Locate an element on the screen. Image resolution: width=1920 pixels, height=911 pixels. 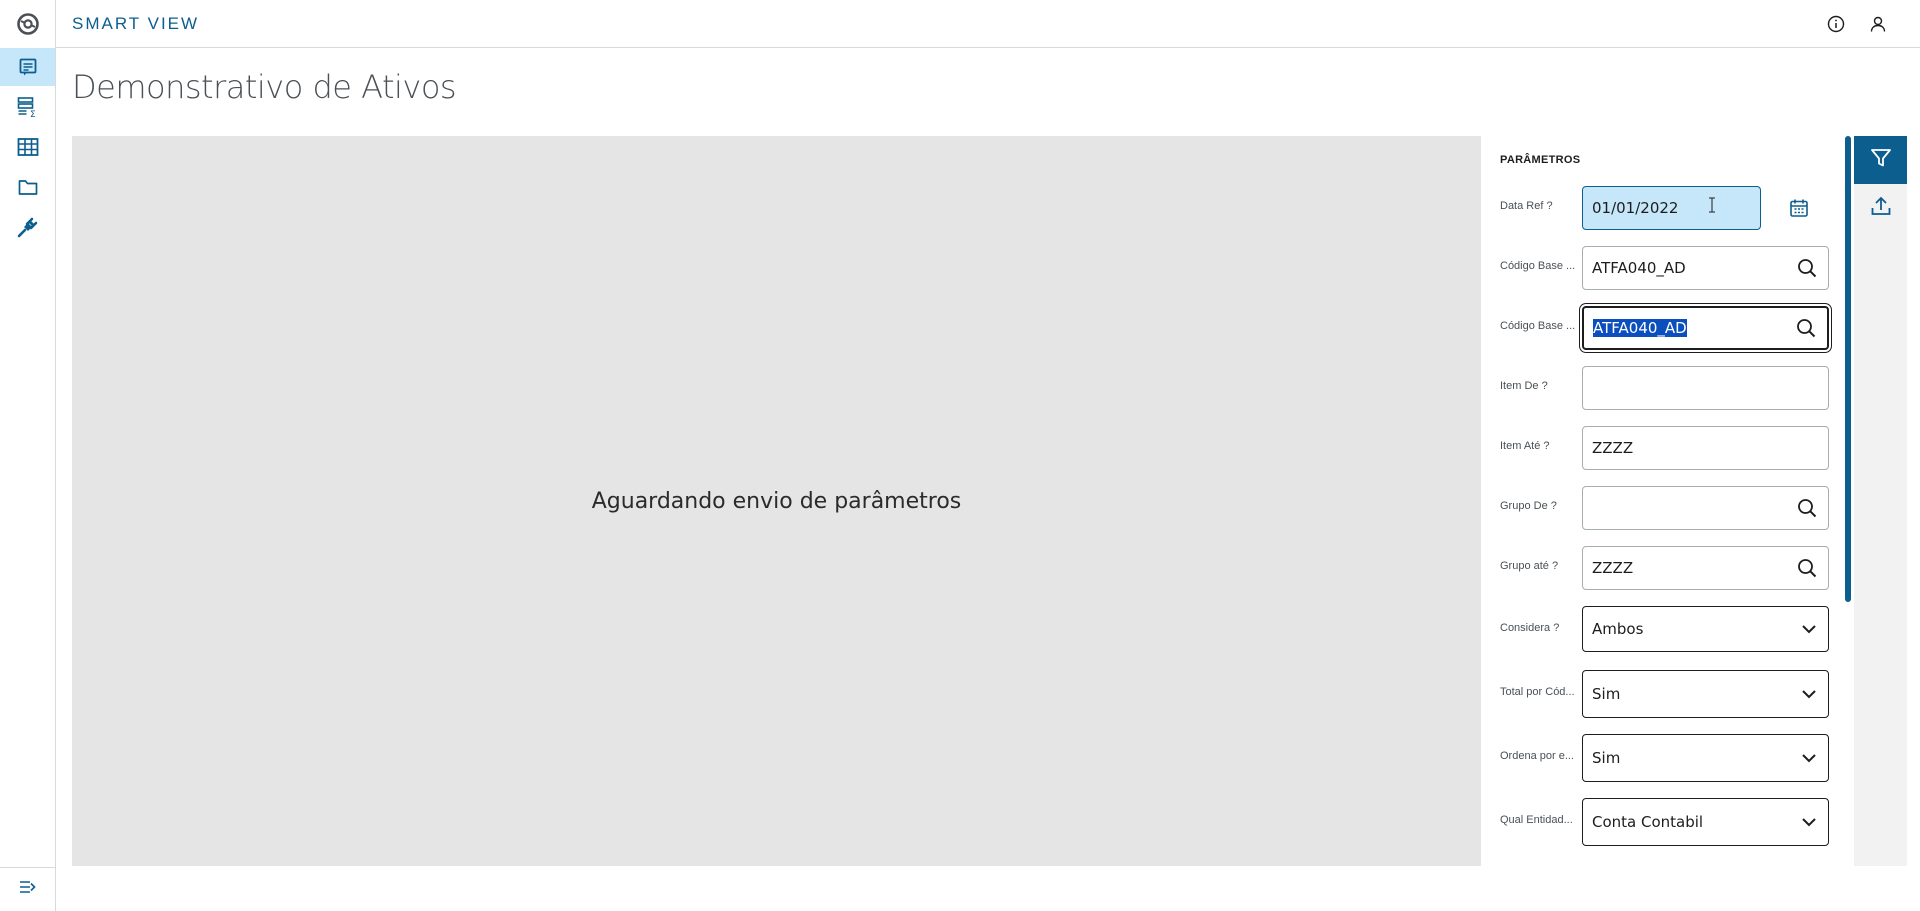
parameters-title: PARÂMETROS is located at coordinates (1540, 160).